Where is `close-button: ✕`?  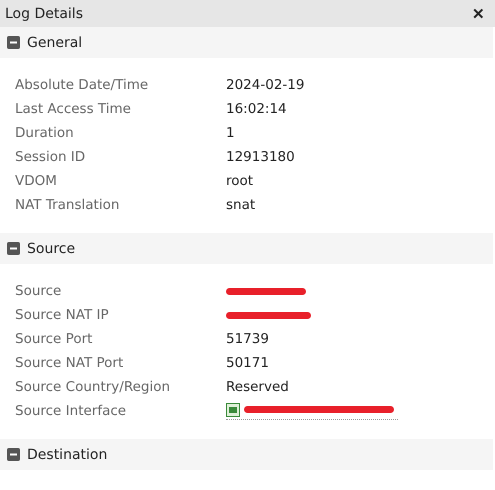
close-button: ✕ is located at coordinates (478, 13).